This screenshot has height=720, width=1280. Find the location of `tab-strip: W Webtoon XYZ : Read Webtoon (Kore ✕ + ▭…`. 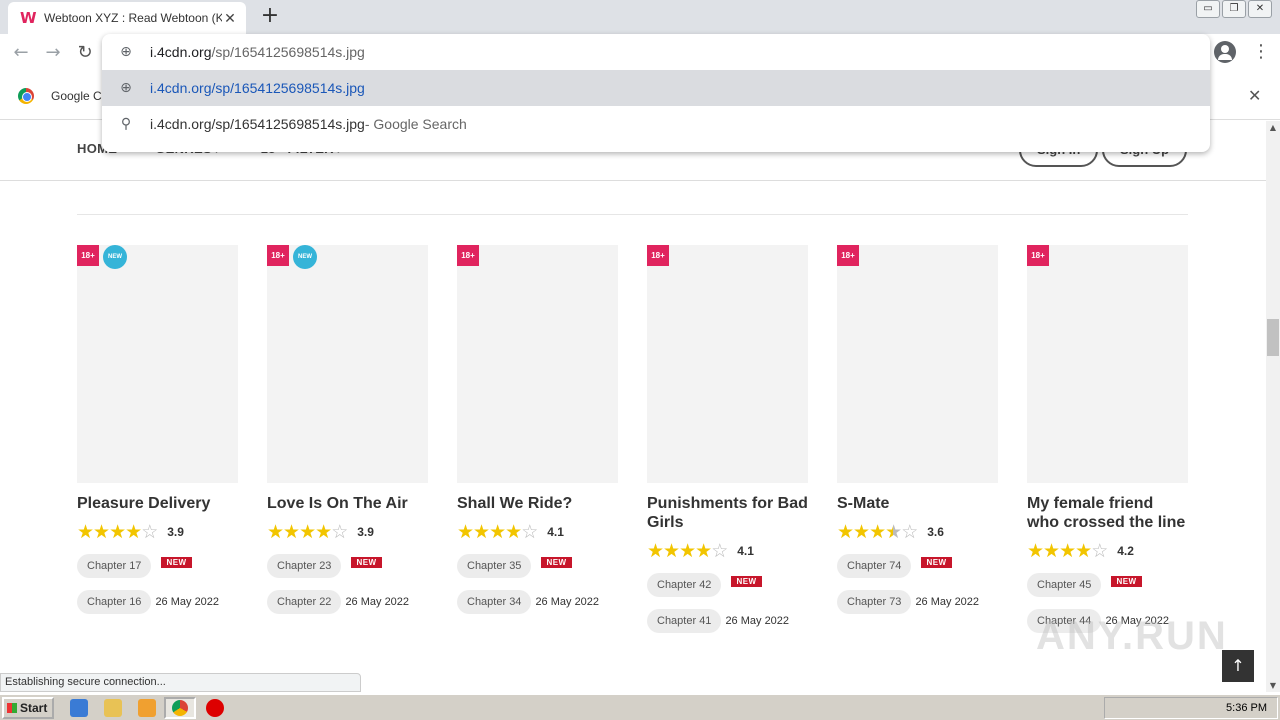

tab-strip: W Webtoon XYZ : Read Webtoon (Kore ✕ + ▭… is located at coordinates (640, 17).